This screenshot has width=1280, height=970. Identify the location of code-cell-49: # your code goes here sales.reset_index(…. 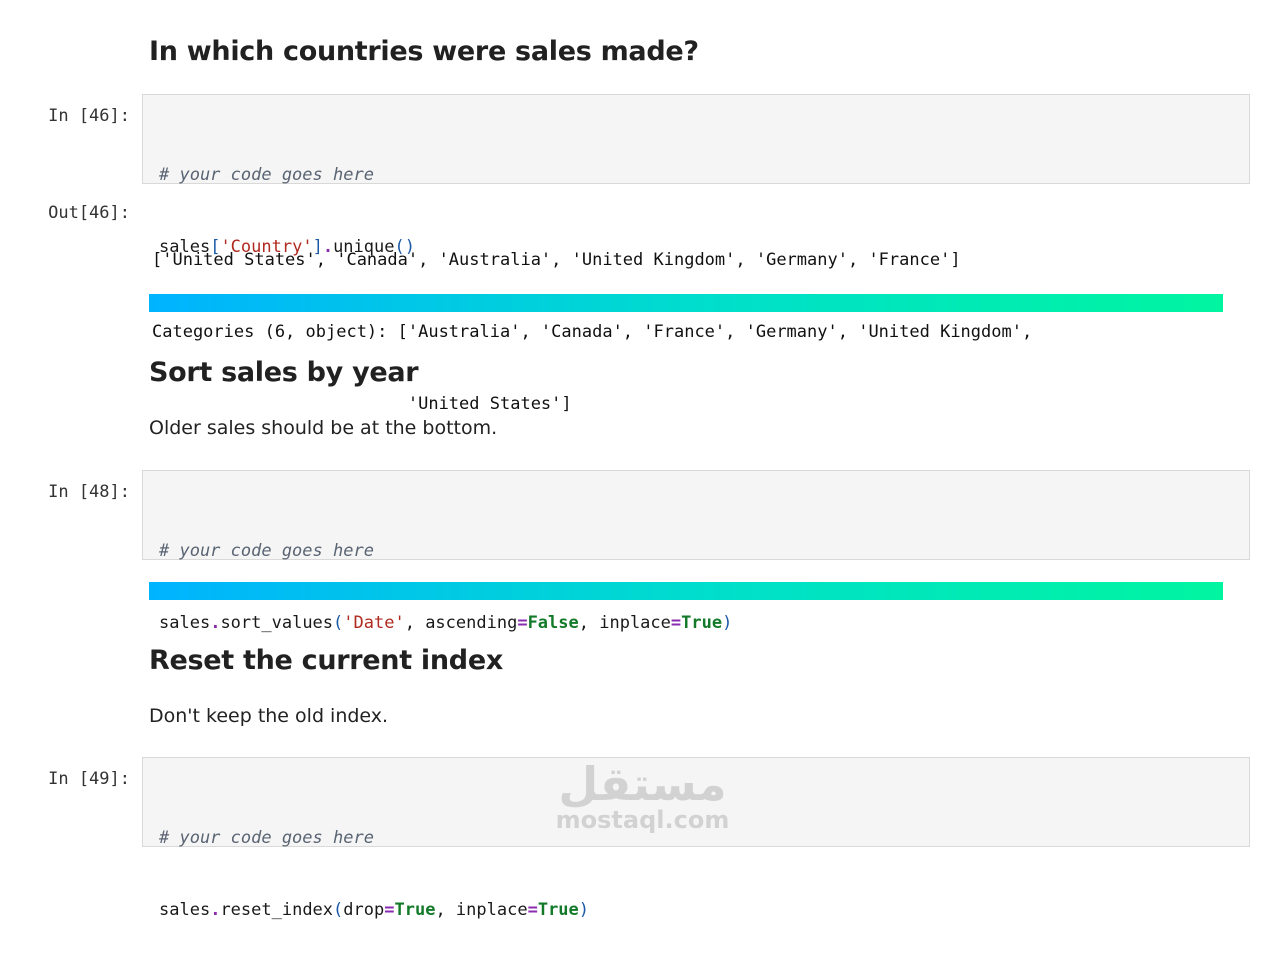
(696, 838).